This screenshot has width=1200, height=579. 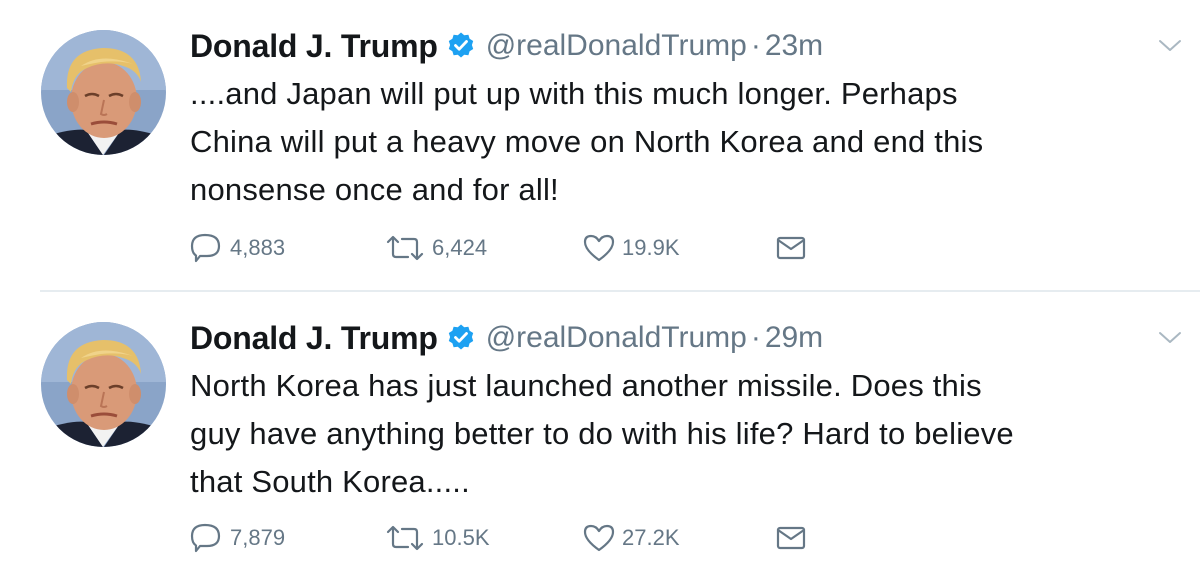 I want to click on tweet-actions: 4,883 6,424 19.9K, so click(x=540, y=248).